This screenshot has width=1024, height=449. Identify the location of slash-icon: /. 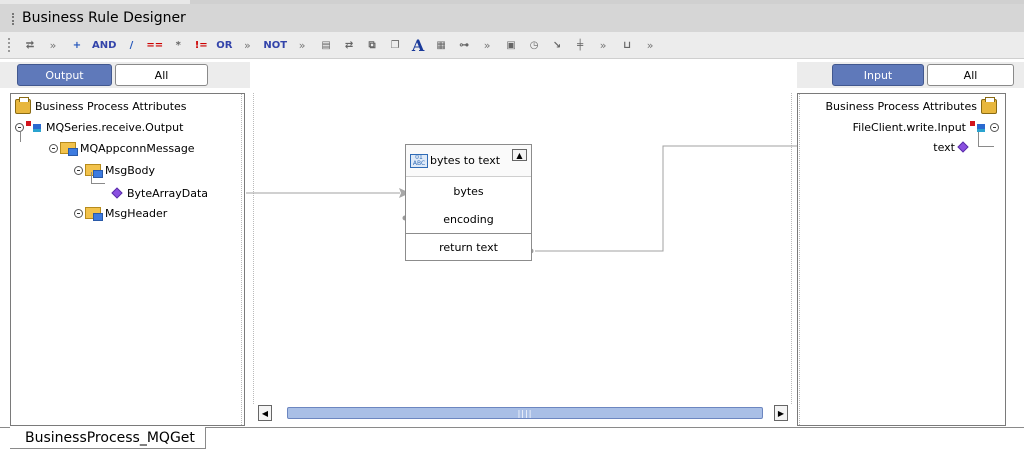
(131, 45).